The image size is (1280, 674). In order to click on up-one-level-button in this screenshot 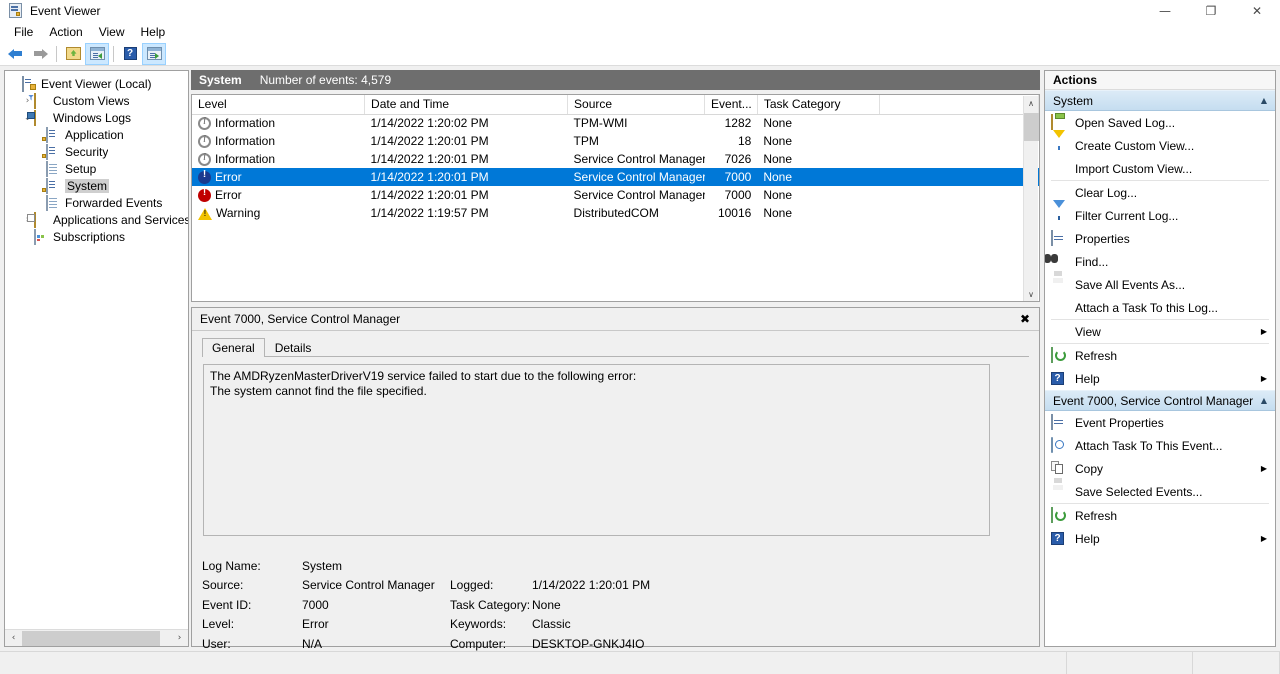, I will do `click(73, 54)`.